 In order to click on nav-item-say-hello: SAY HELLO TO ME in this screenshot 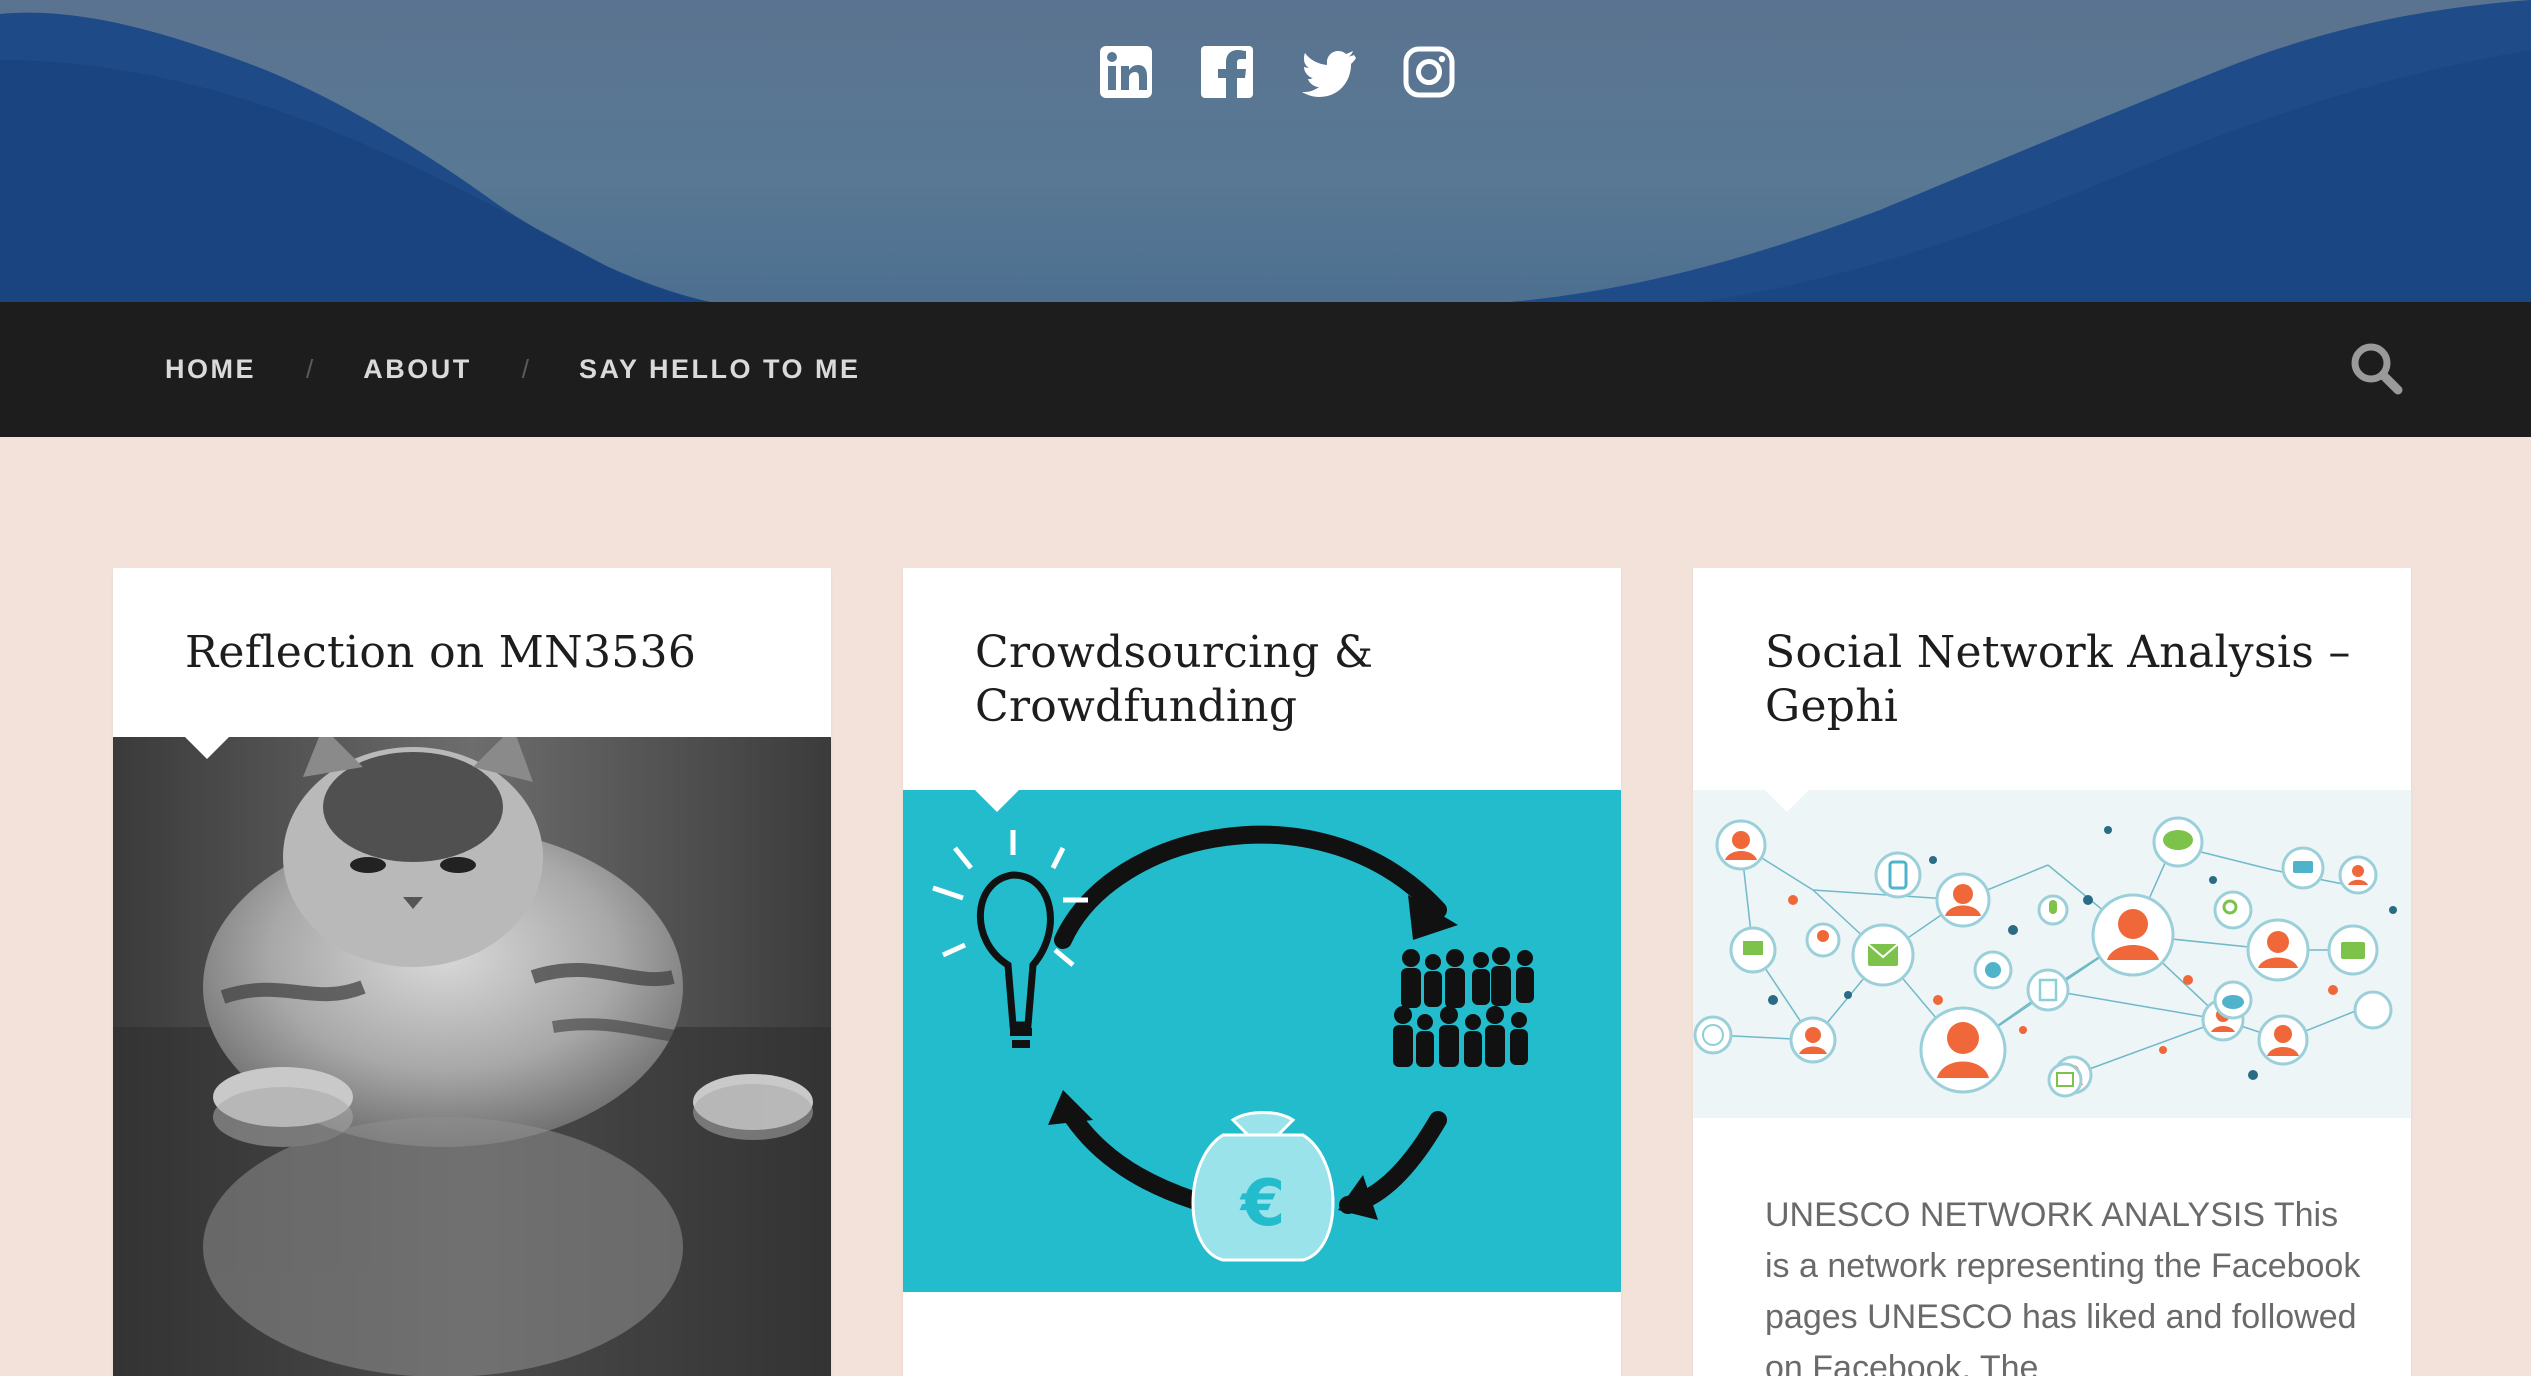, I will do `click(720, 369)`.